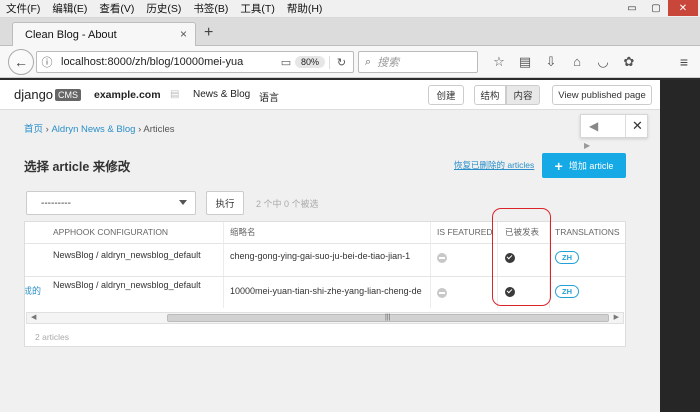 The width and height of the screenshot is (700, 412). Describe the element at coordinates (111, 203) in the screenshot. I see `action-select: ---------` at that location.